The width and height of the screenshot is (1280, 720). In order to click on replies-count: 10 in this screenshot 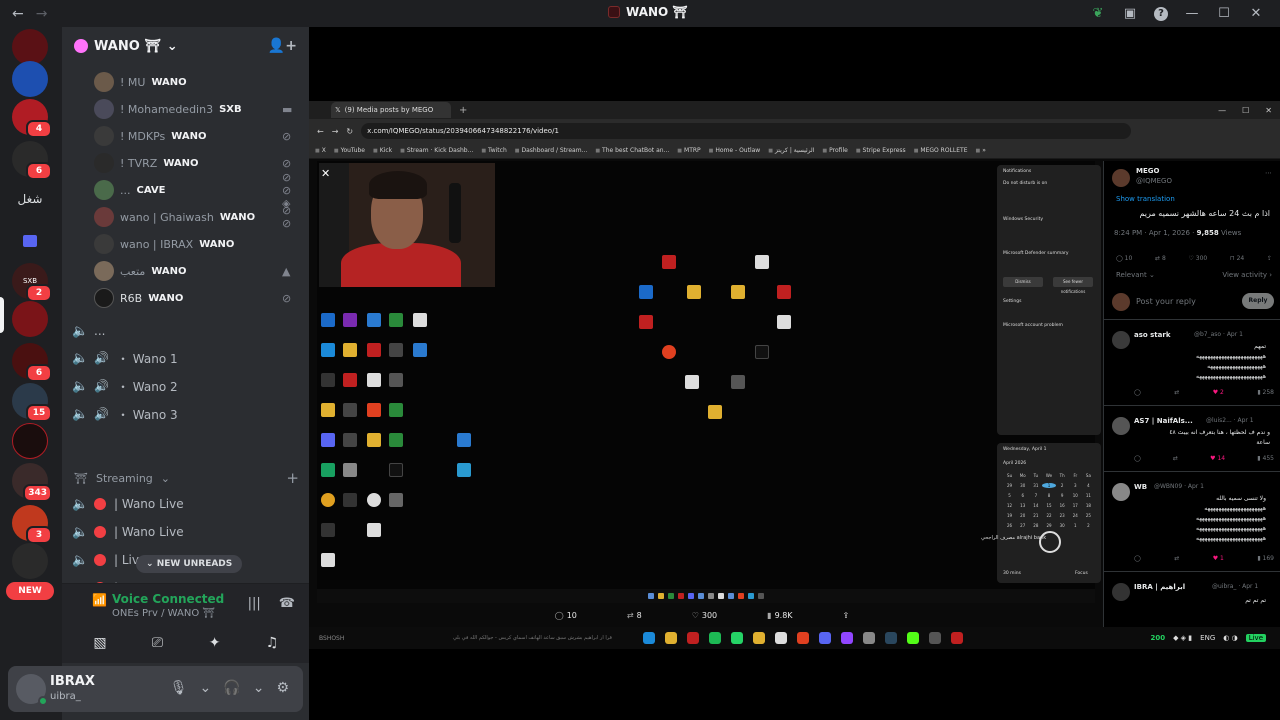, I will do `click(571, 615)`.